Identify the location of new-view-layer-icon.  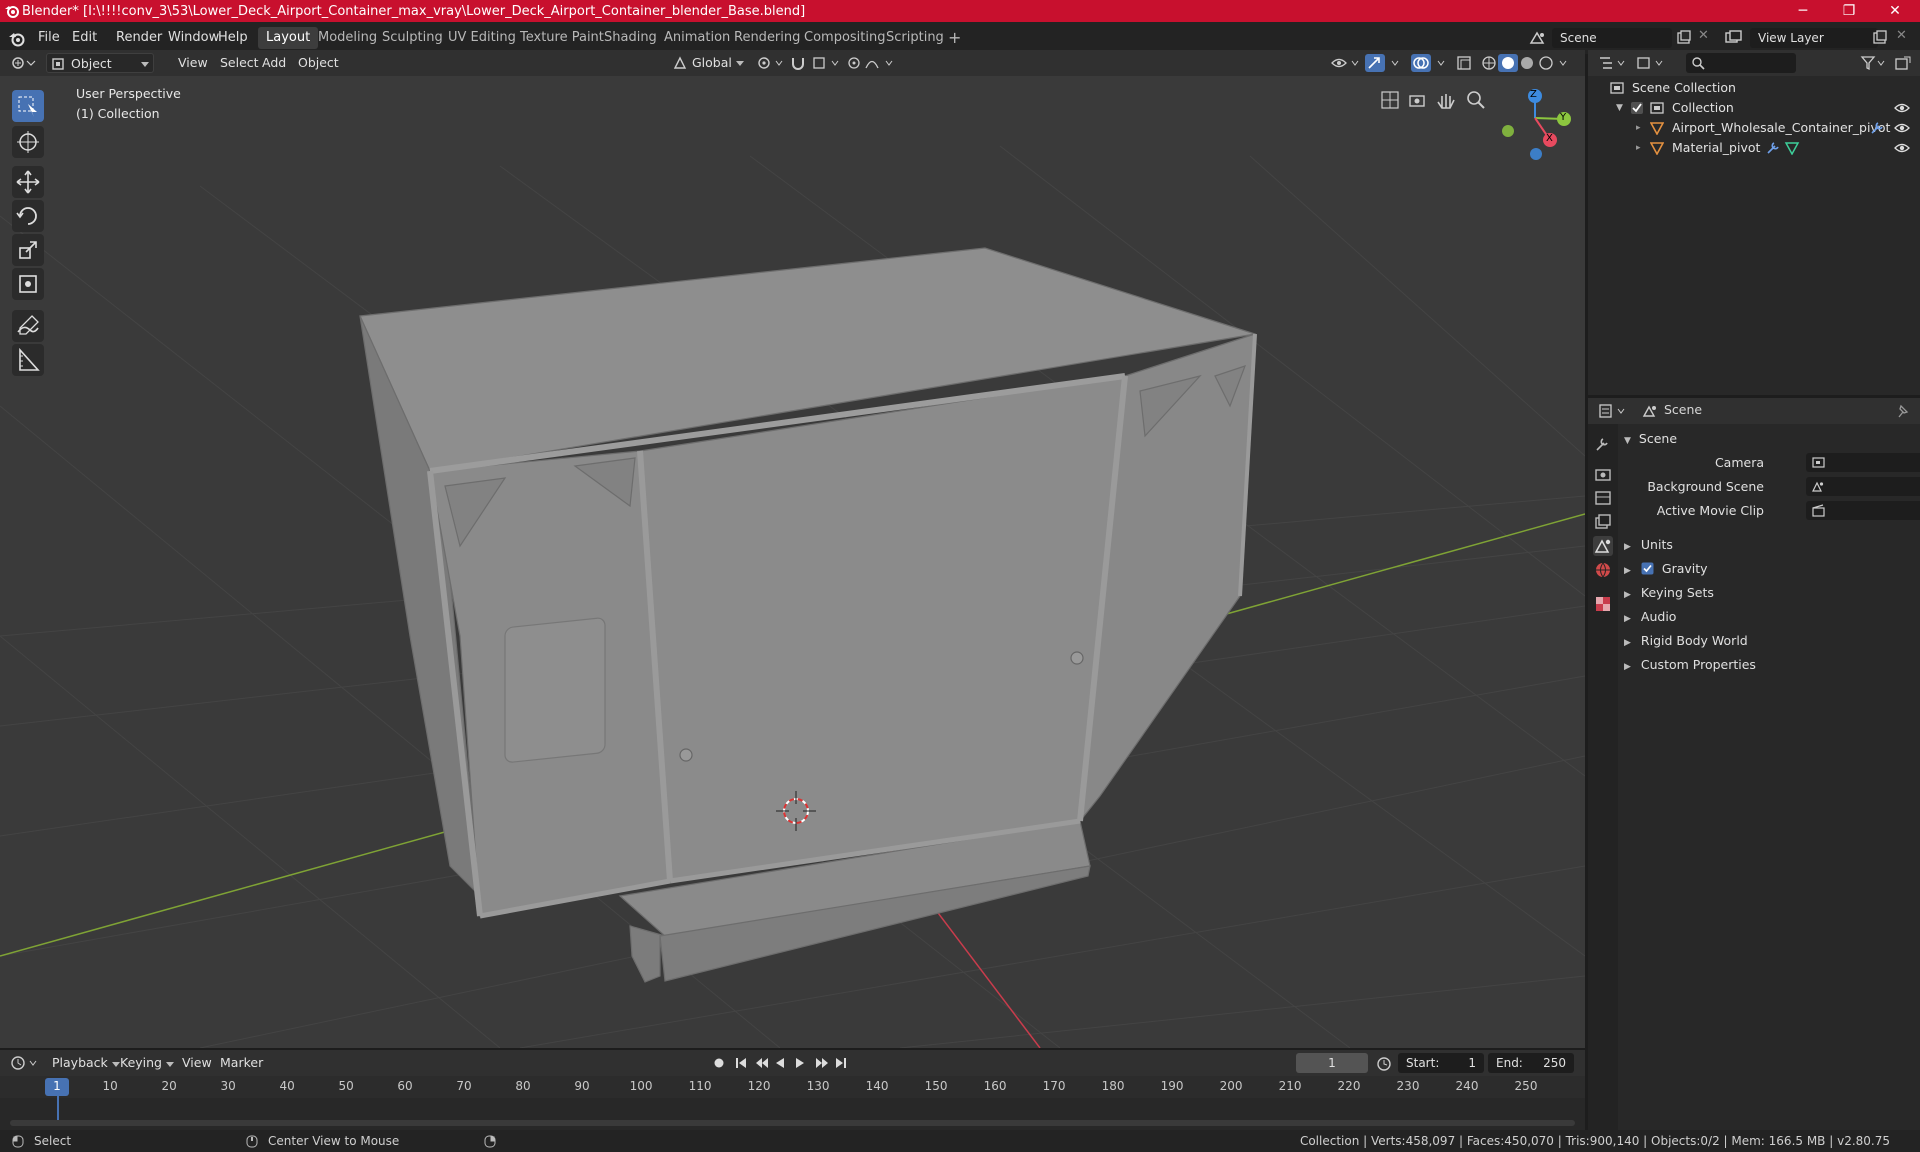
(1880, 38).